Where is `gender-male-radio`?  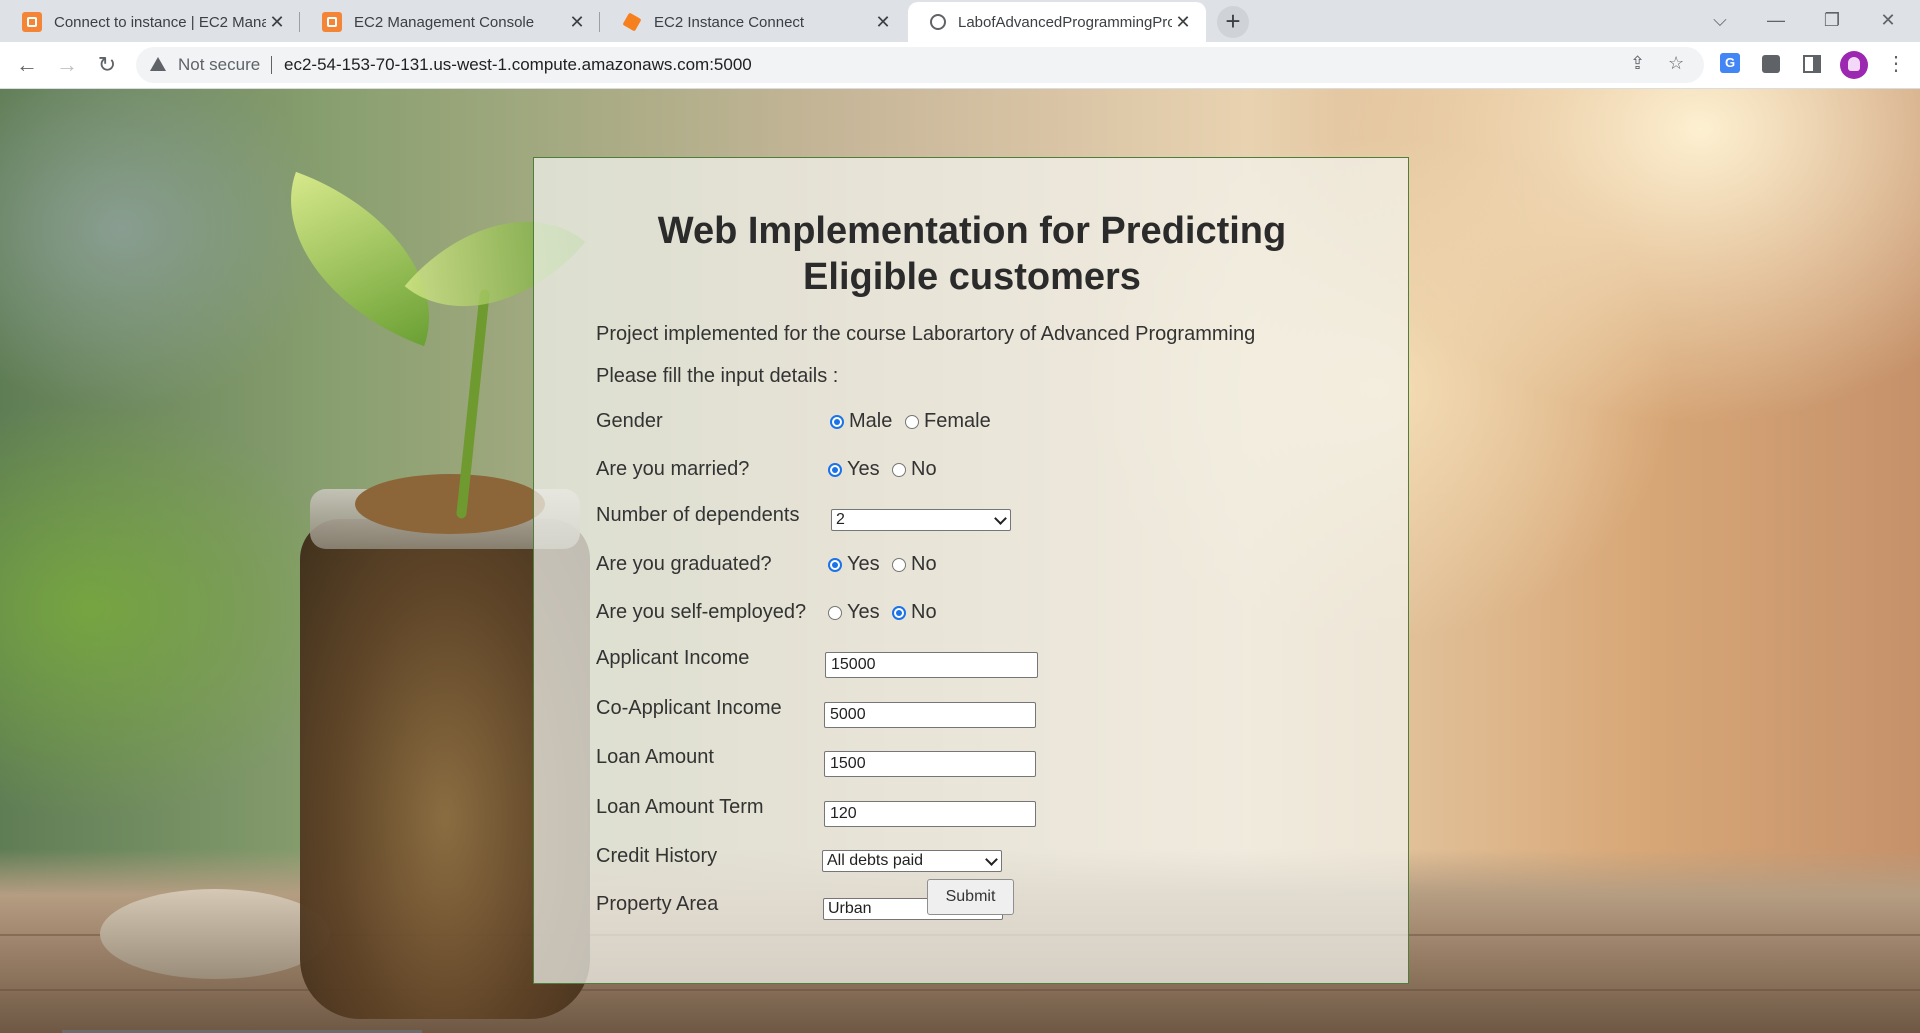
gender-male-radio is located at coordinates (837, 422).